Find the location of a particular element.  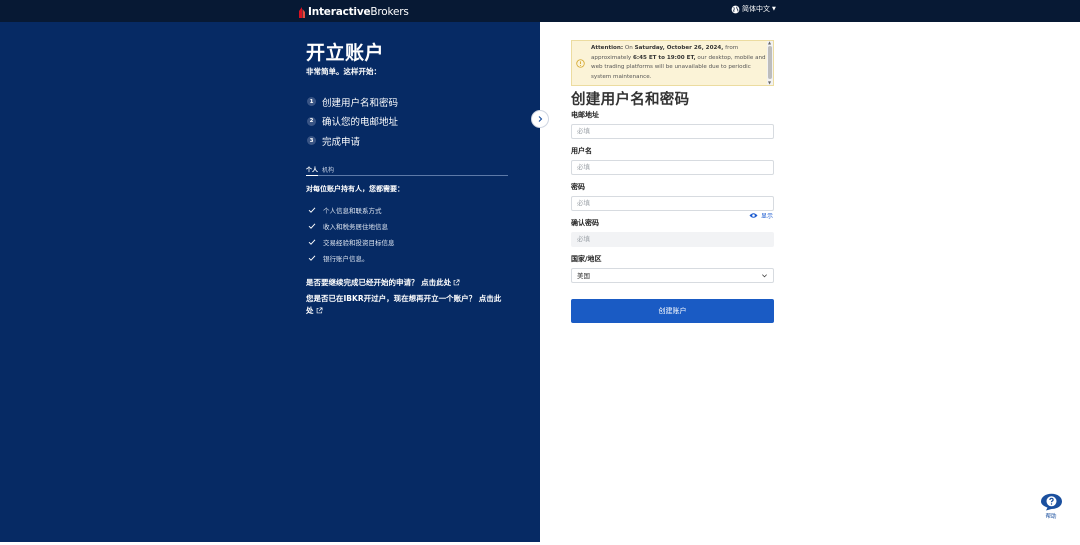

step-label: 确认您的电邮地址 is located at coordinates (360, 123).